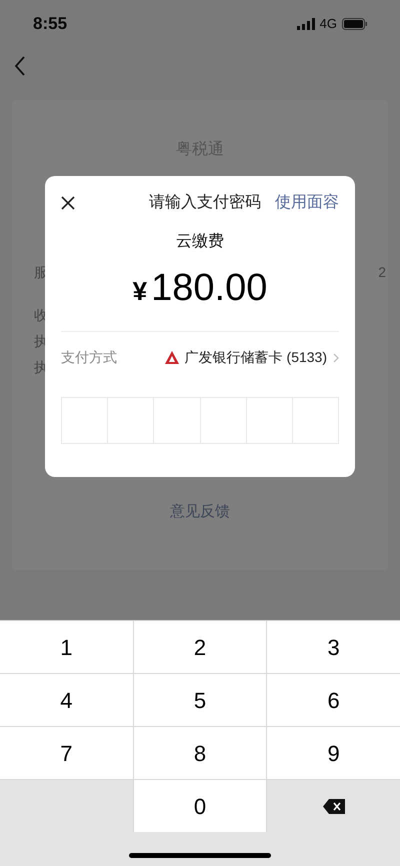 Image resolution: width=400 pixels, height=866 pixels. What do you see at coordinates (89, 357) in the screenshot?
I see `payment-method-label: 支付方式` at bounding box center [89, 357].